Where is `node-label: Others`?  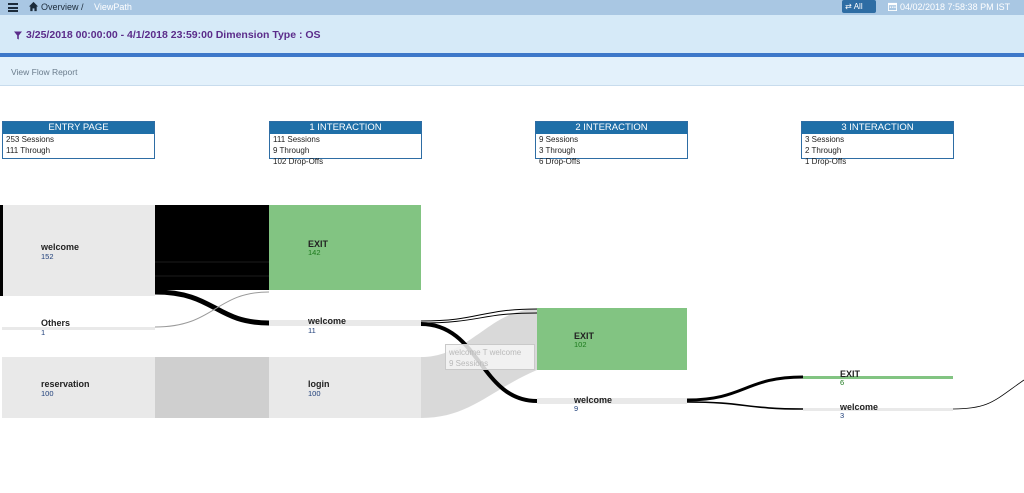 node-label: Others is located at coordinates (56, 323).